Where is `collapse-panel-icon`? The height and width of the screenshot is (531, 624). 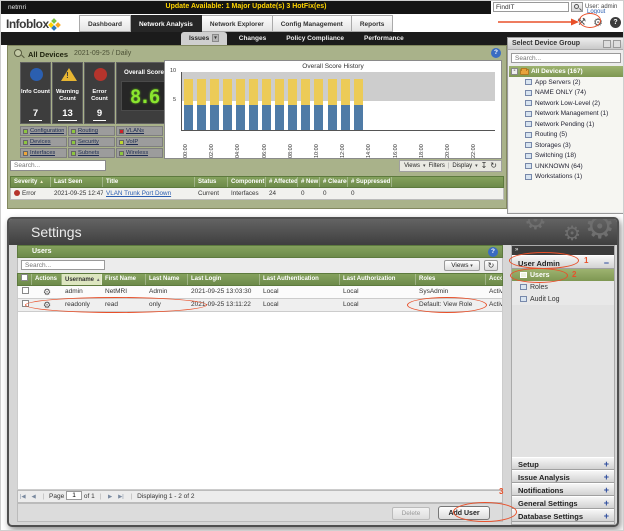 collapse-panel-icon is located at coordinates (607, 44).